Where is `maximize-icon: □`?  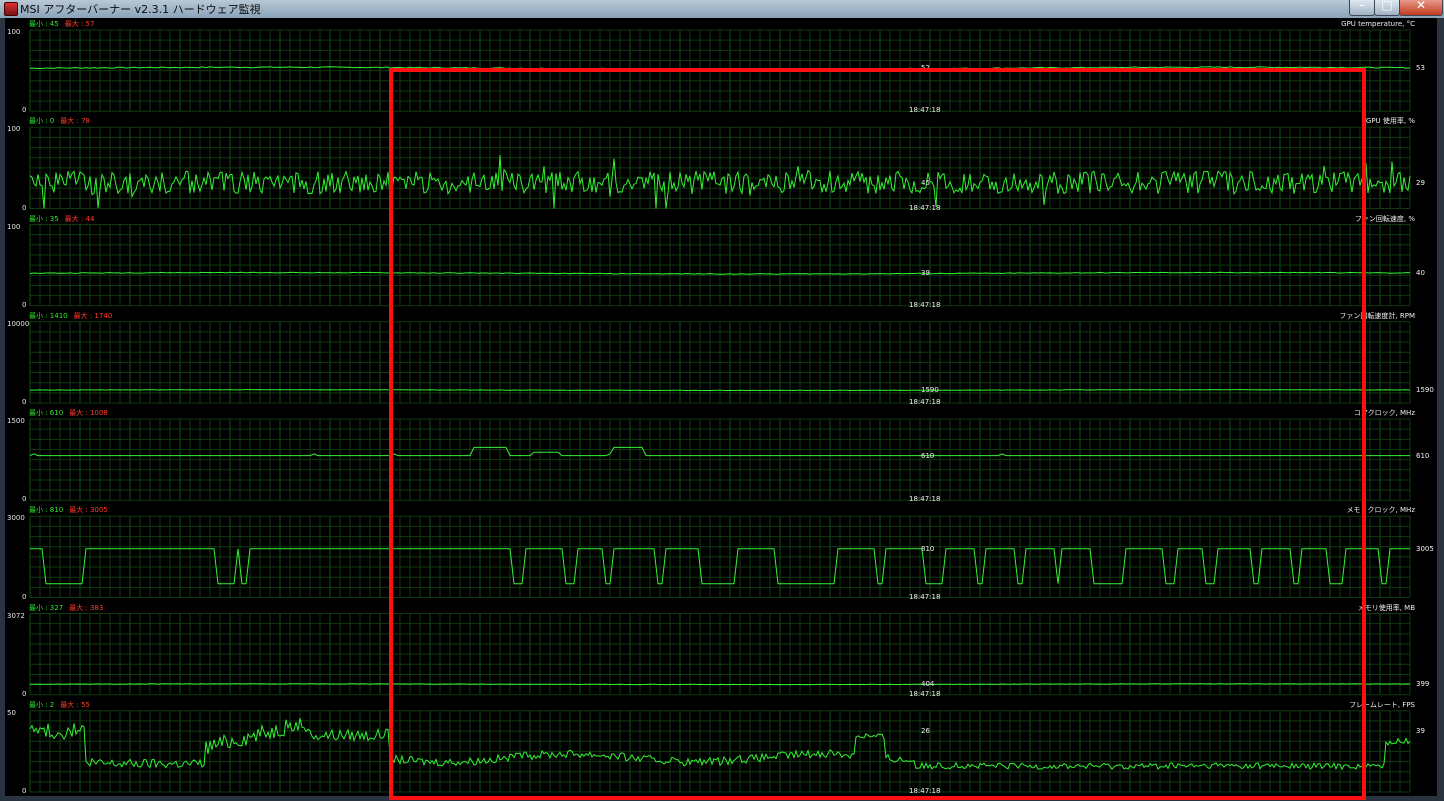
maximize-icon: □ is located at coordinates (1387, 6).